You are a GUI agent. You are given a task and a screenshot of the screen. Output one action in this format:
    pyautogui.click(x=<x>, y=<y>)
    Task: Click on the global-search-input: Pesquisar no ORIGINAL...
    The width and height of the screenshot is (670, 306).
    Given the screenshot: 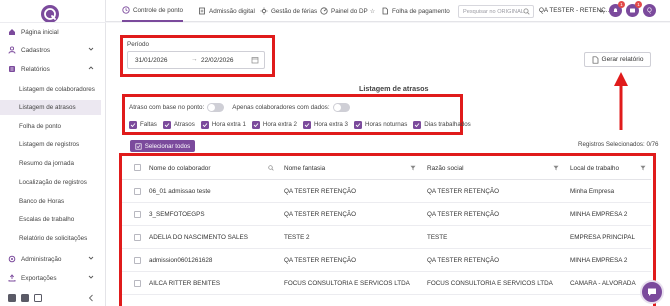 What is the action you would take?
    pyautogui.click(x=496, y=11)
    